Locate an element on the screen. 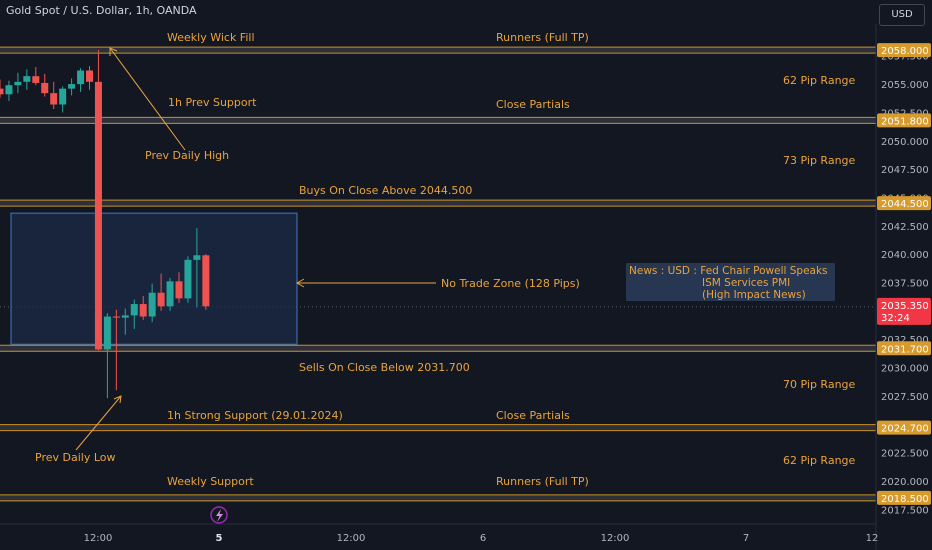 Image resolution: width=932 pixels, height=550 pixels. level-price-label-5: 2018.500 is located at coordinates (905, 499).